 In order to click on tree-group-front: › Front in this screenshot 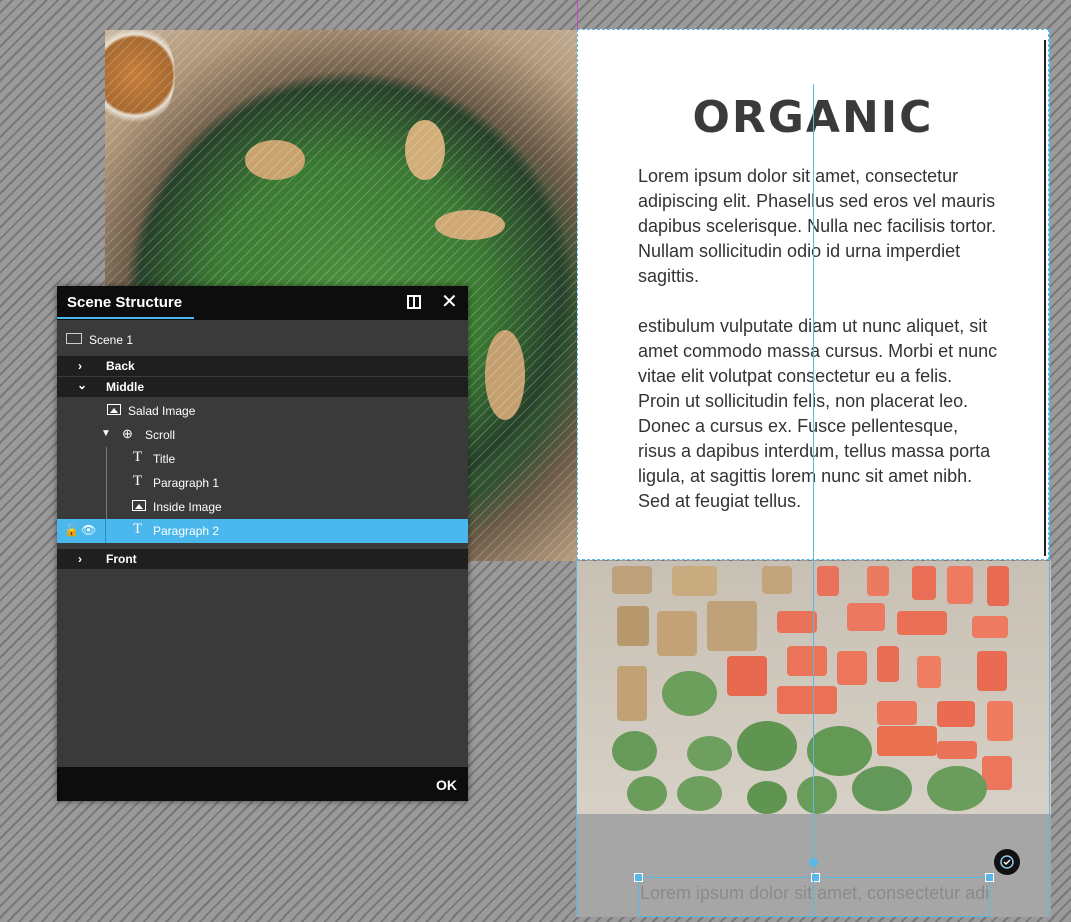, I will do `click(262, 559)`.